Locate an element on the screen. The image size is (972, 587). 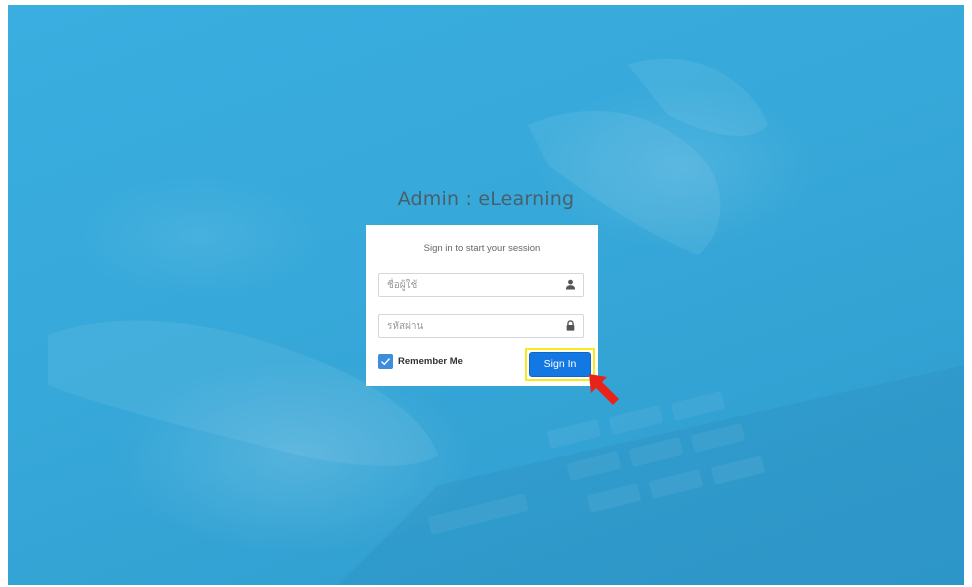
remember-me: Remember Me is located at coordinates (420, 361).